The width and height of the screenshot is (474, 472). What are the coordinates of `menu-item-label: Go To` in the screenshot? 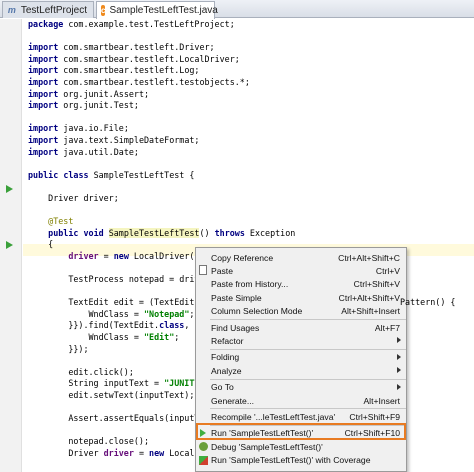 It's located at (222, 387).